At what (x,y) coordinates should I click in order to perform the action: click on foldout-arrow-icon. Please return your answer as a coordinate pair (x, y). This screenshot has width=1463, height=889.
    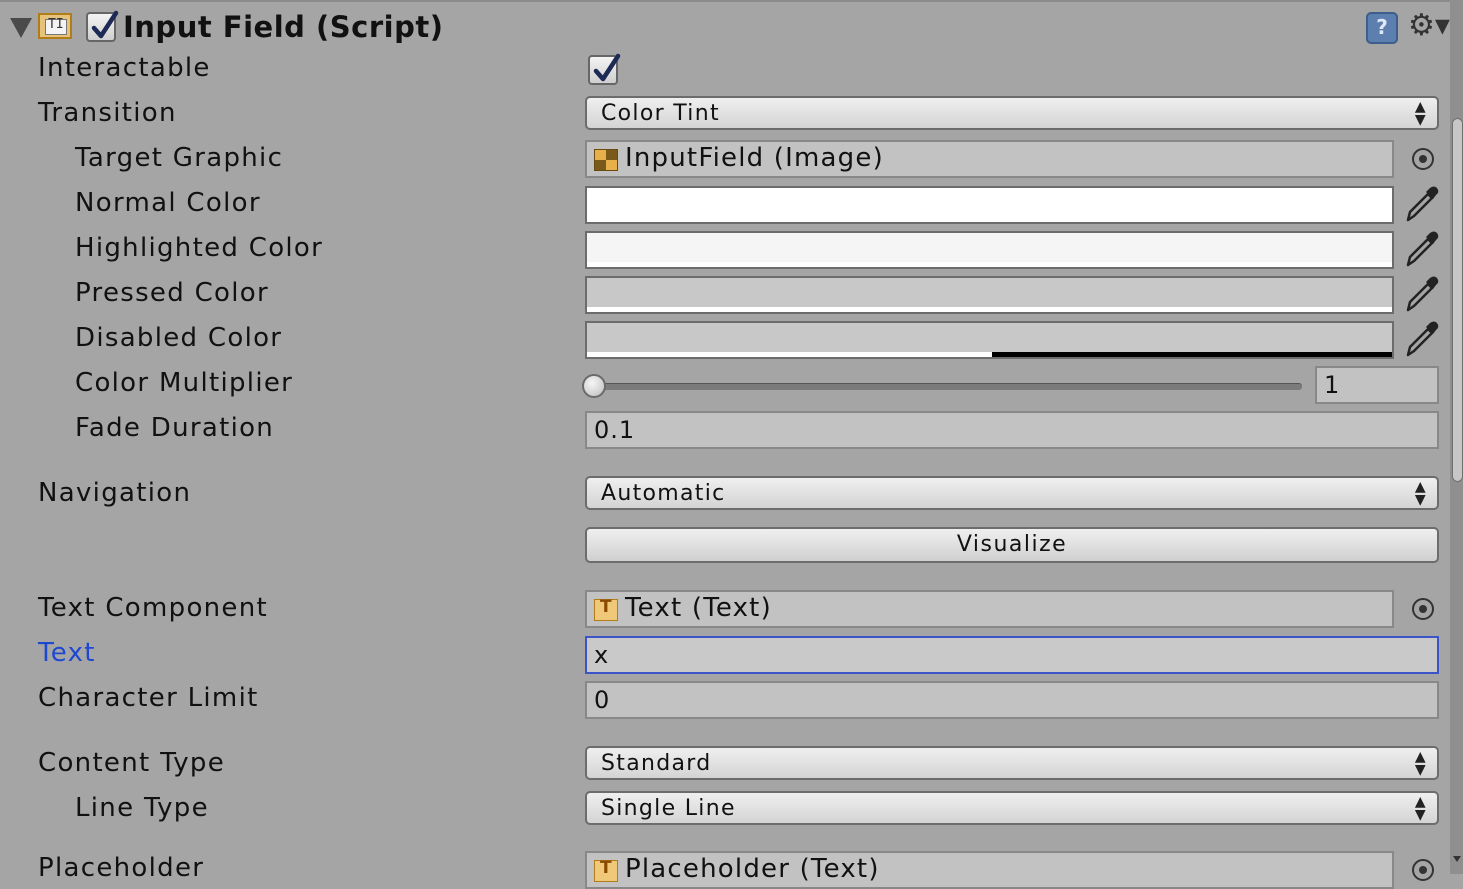
    Looking at the image, I should click on (21, 28).